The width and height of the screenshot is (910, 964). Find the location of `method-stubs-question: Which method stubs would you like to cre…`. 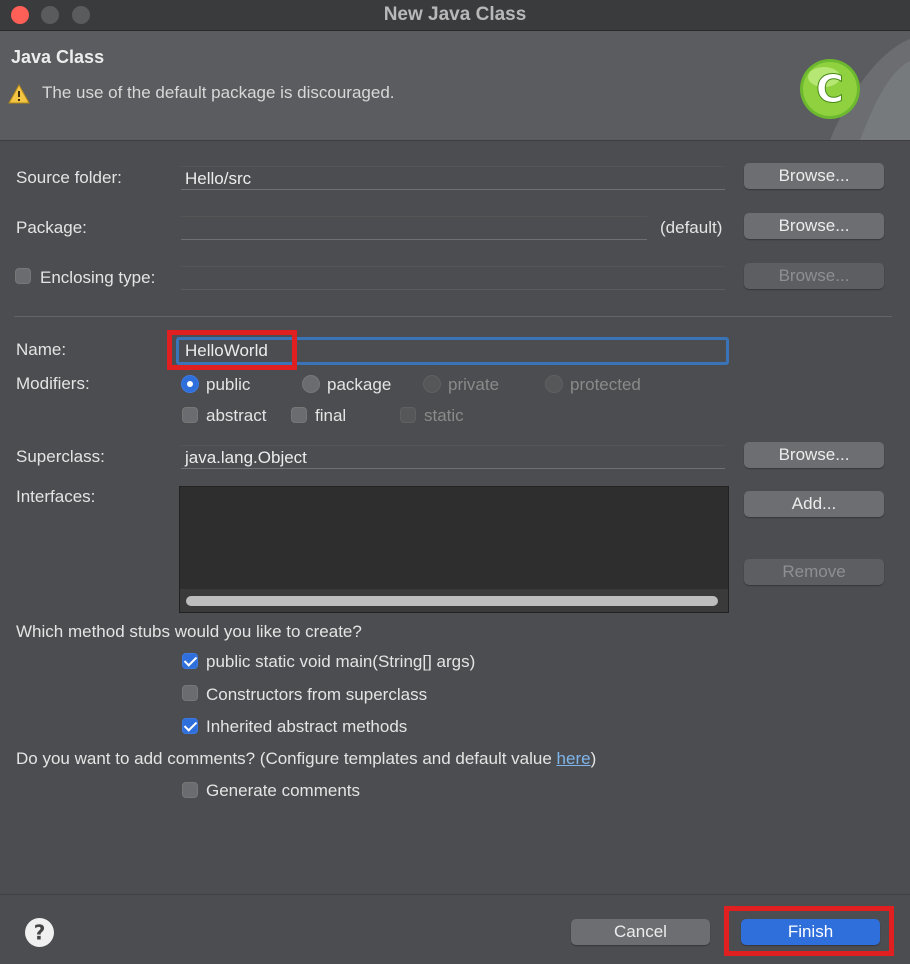

method-stubs-question: Which method stubs would you like to cre… is located at coordinates (189, 631).